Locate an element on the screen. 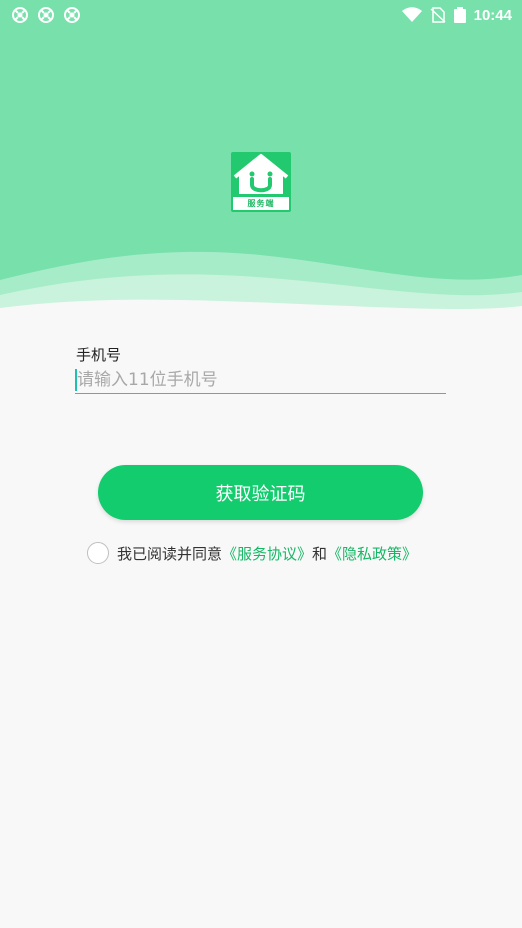 The height and width of the screenshot is (928, 522). app-logo: 服务端 is located at coordinates (261, 182).